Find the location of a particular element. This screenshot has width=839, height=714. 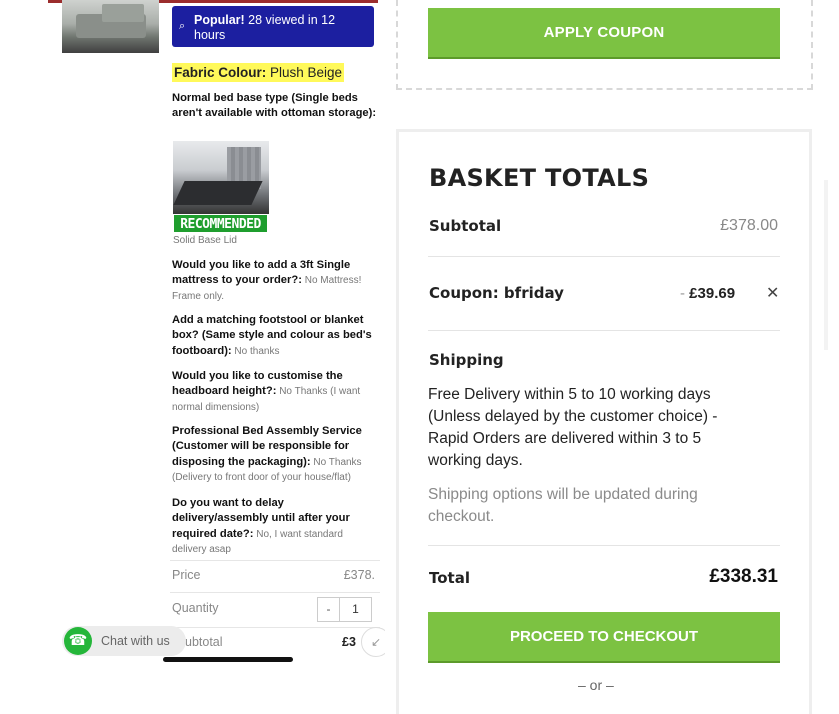

chat-button: ☎ Chat with us is located at coordinates (124, 641).